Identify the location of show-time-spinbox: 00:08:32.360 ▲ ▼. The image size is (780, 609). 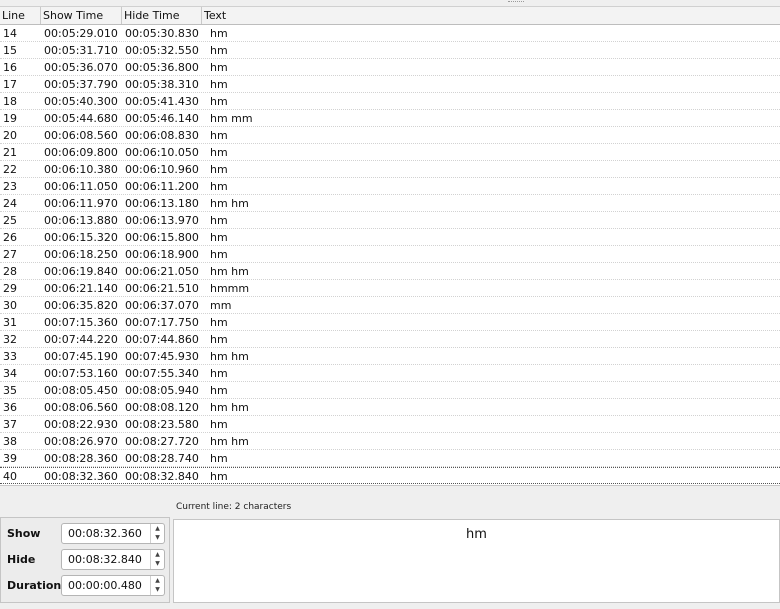
(113, 533).